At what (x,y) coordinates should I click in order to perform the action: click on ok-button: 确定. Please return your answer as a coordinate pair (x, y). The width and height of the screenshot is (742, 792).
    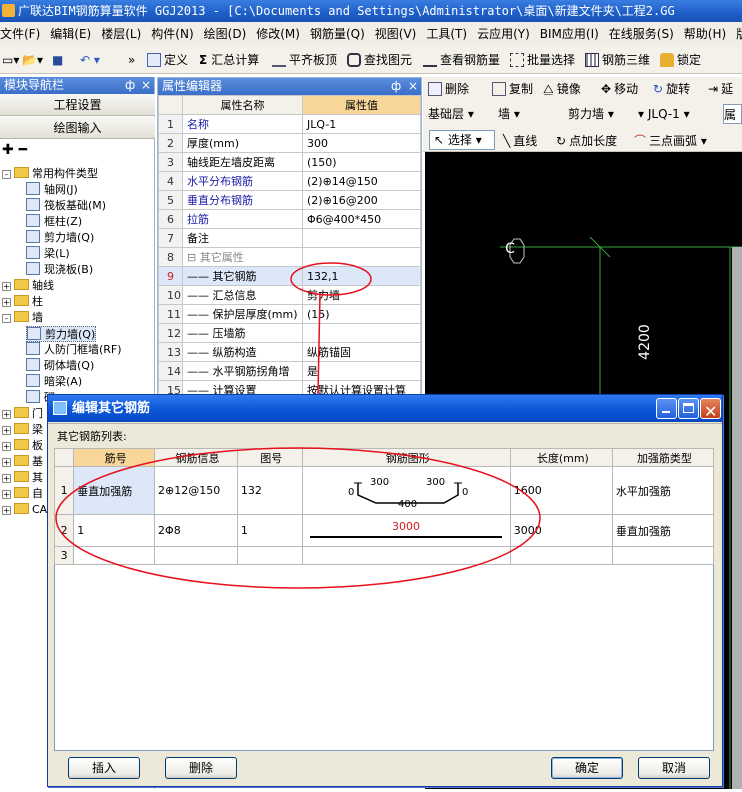
    Looking at the image, I should click on (587, 768).